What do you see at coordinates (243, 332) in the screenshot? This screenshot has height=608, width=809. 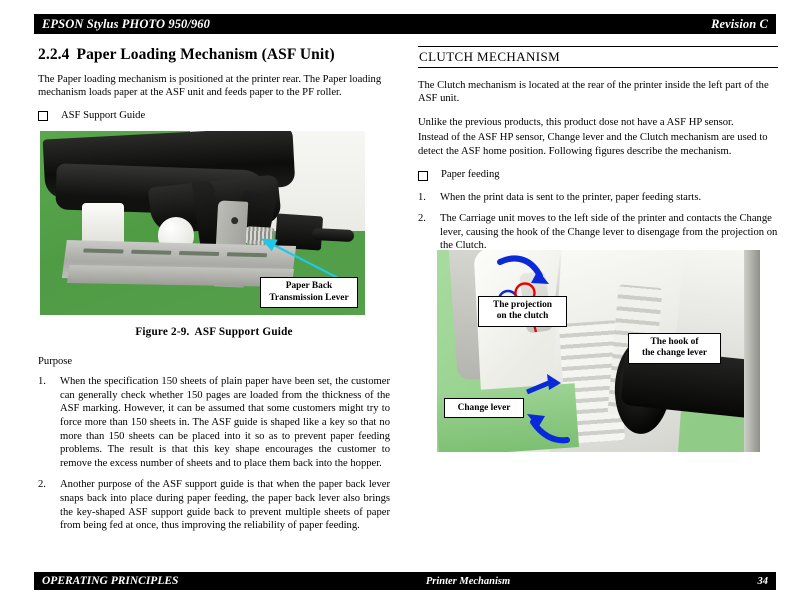 I see `figure-2-9-caption-text: ASF Support Guide` at bounding box center [243, 332].